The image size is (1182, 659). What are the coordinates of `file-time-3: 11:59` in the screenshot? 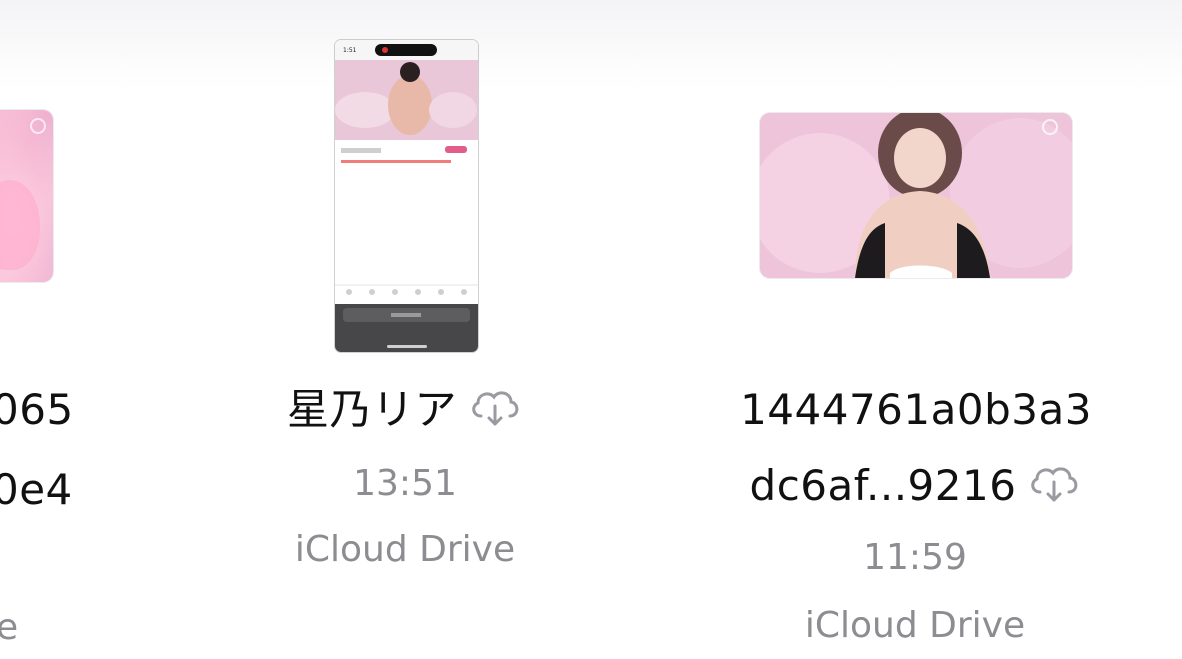 It's located at (915, 557).